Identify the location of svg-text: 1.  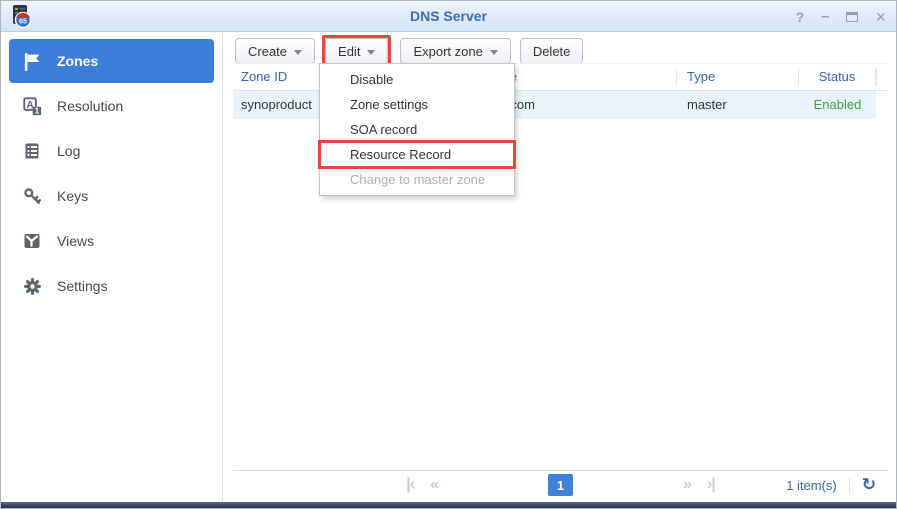
(36, 110).